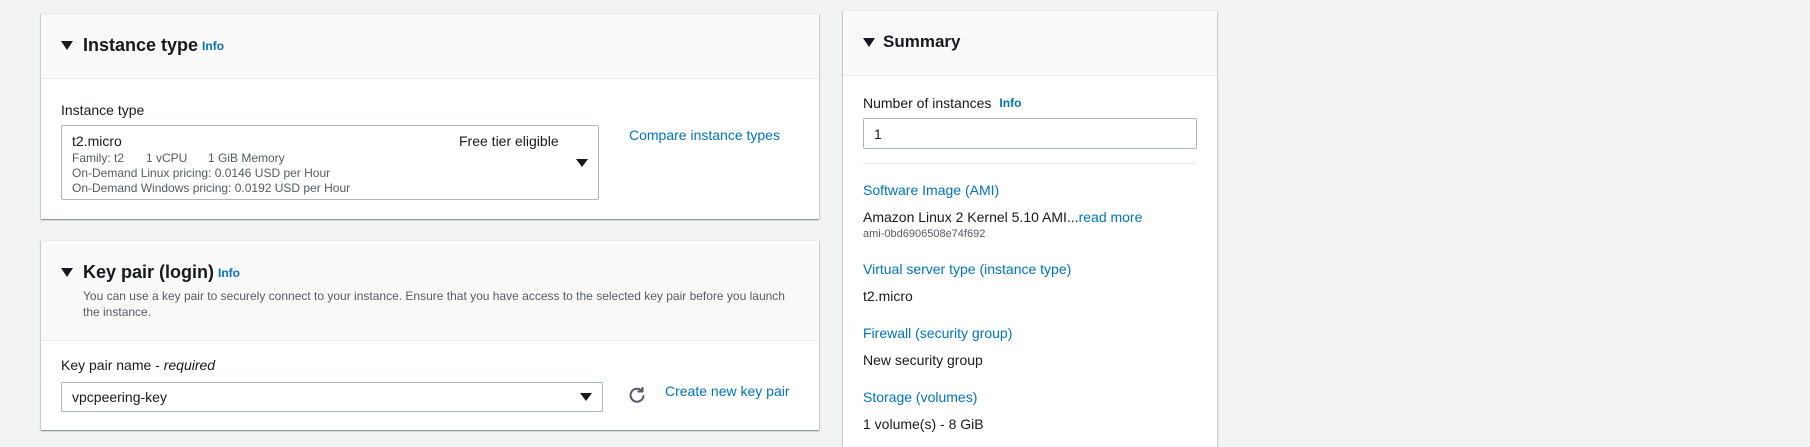 The width and height of the screenshot is (1810, 447). Describe the element at coordinates (97, 141) in the screenshot. I see `instance-type-name: t2.micro` at that location.